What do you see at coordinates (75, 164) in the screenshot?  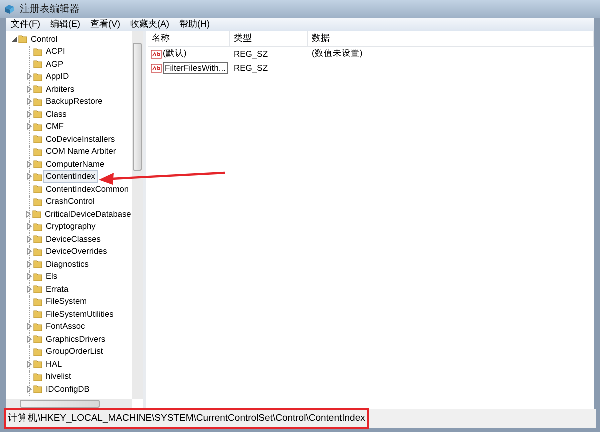 I see `tree-item: ComputerName` at bounding box center [75, 164].